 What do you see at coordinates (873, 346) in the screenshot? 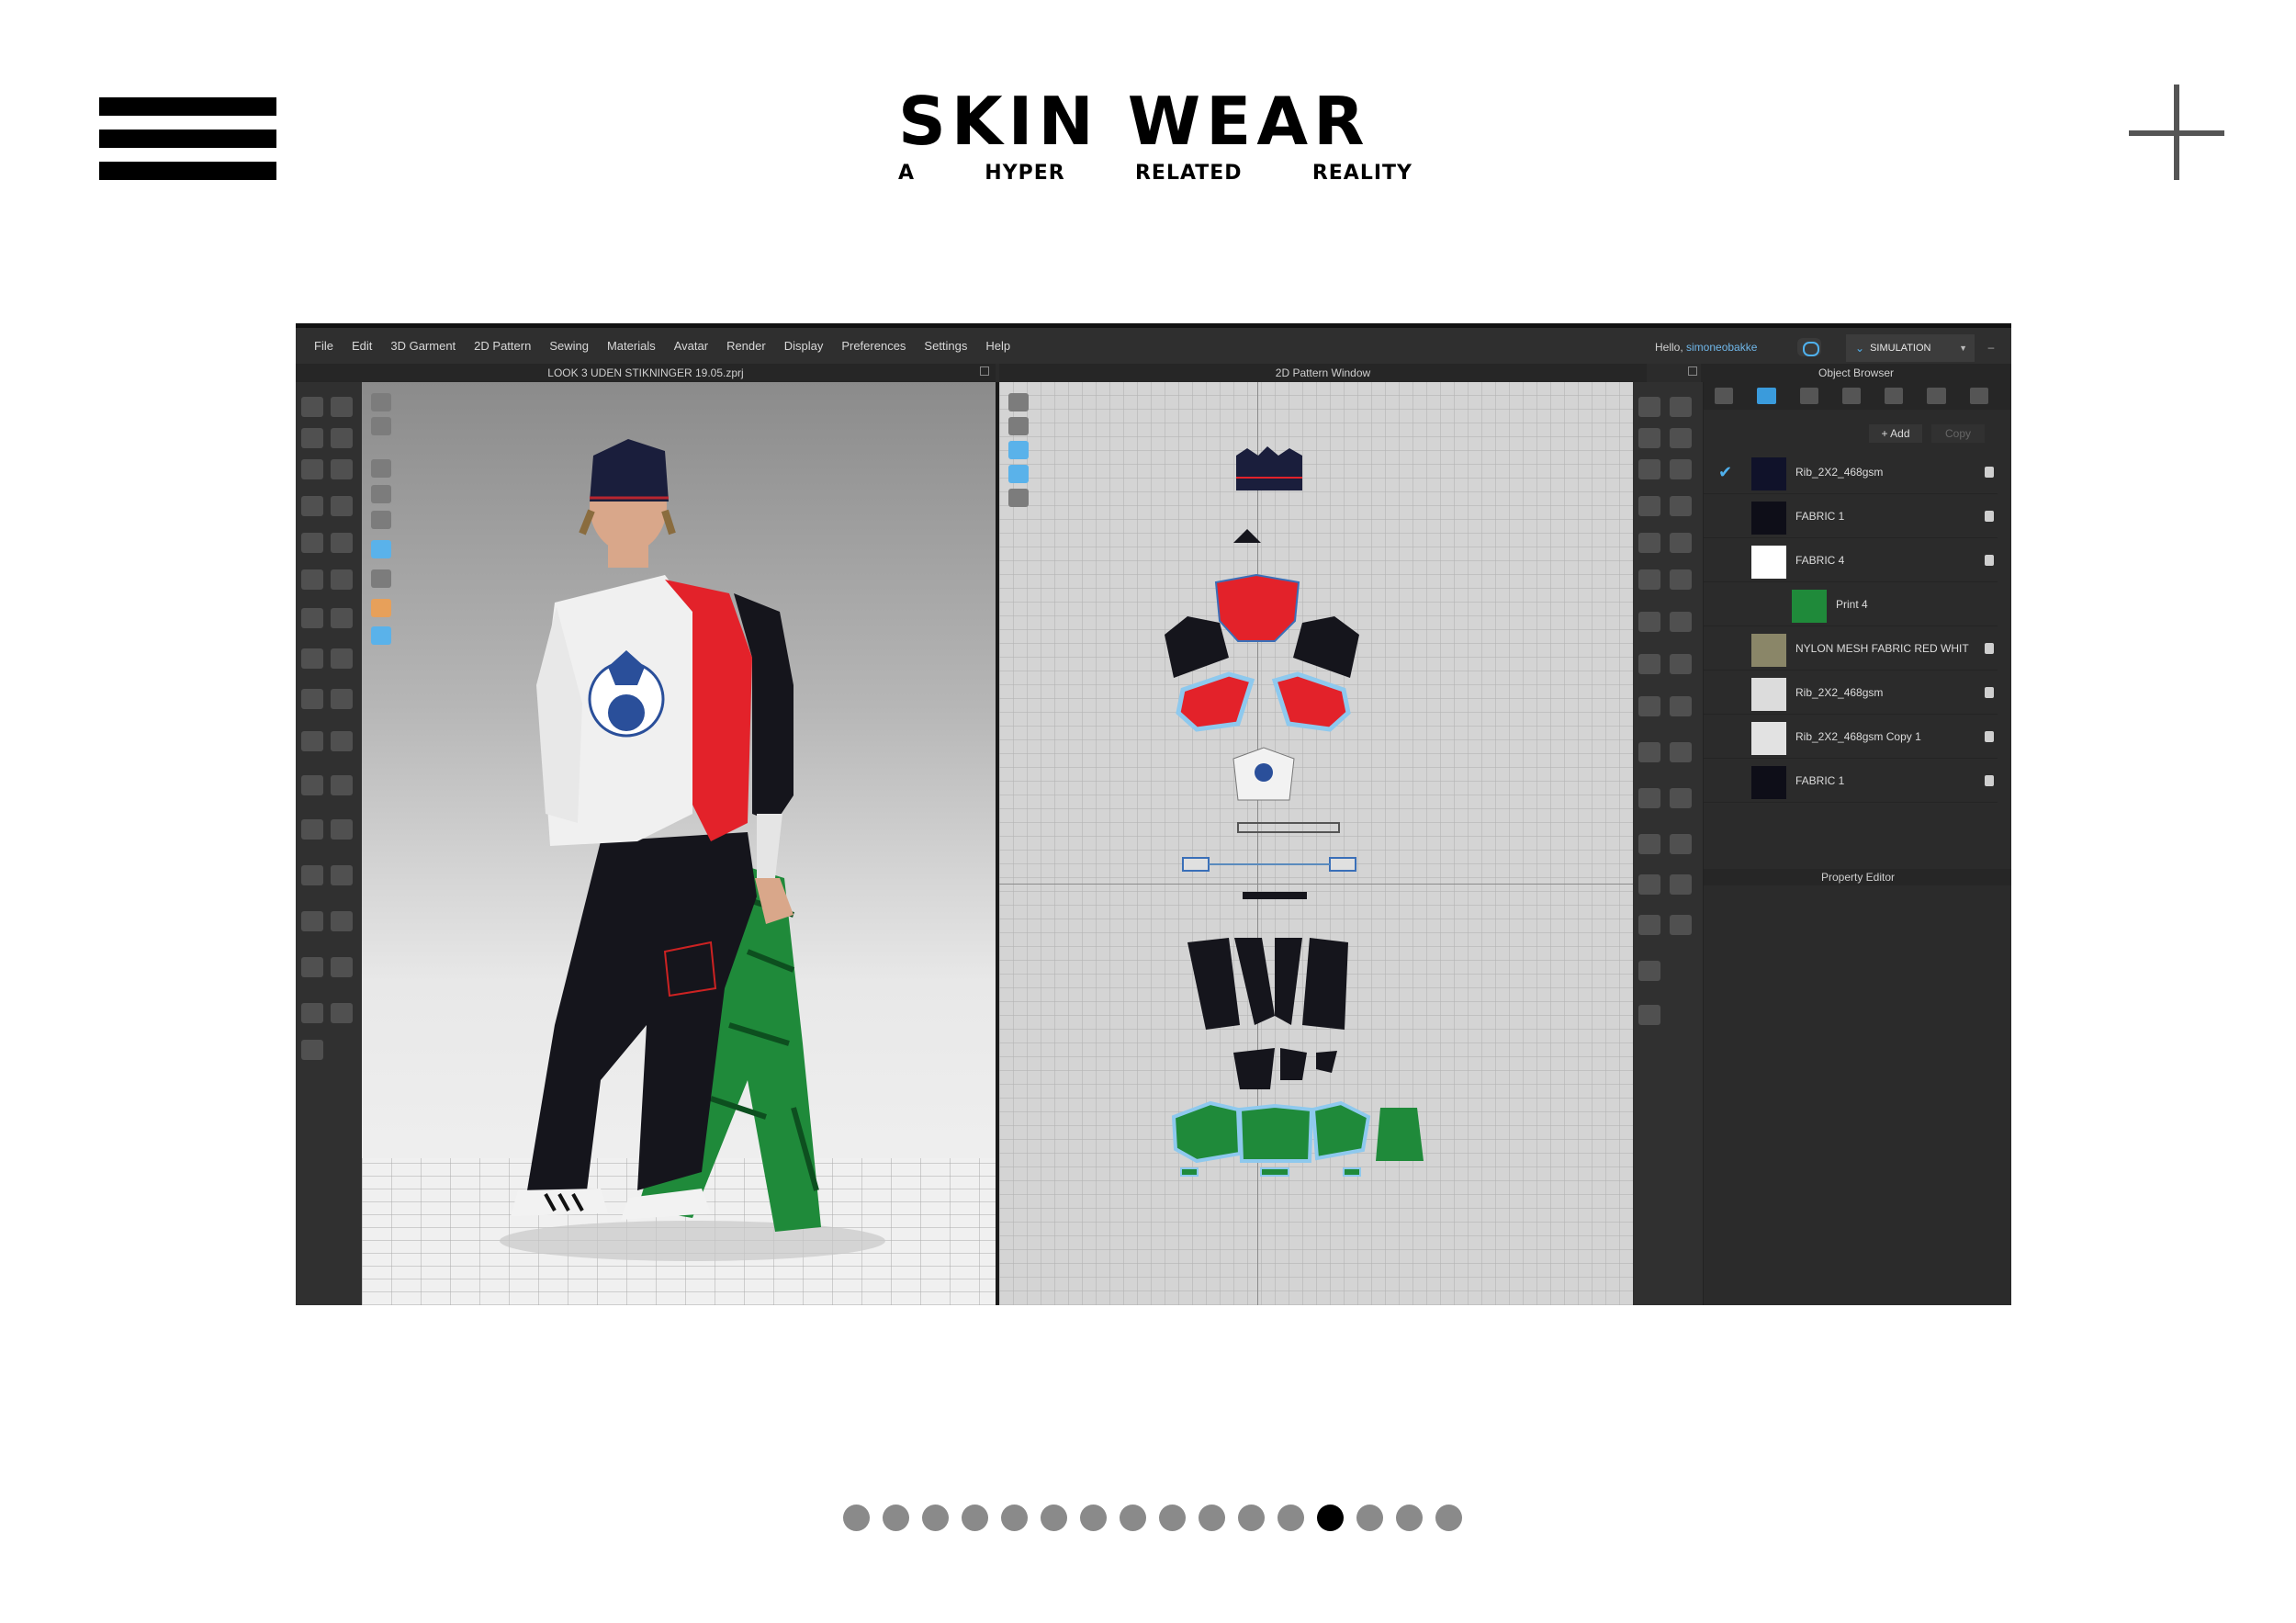
I see `menu-preferences: Preferences` at bounding box center [873, 346].